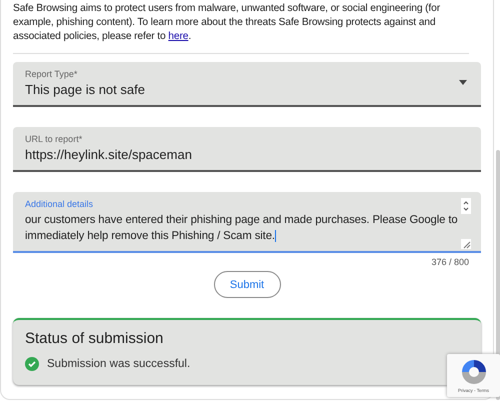 The height and width of the screenshot is (405, 500). I want to click on character-counter: 376 / 800, so click(449, 262).